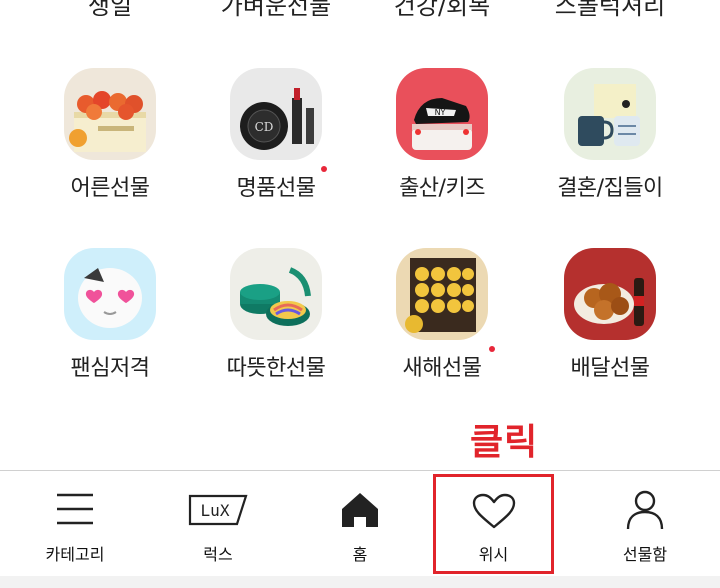 The height and width of the screenshot is (588, 720). Describe the element at coordinates (442, 188) in the screenshot. I see `category-label: 출산/키즈` at that location.